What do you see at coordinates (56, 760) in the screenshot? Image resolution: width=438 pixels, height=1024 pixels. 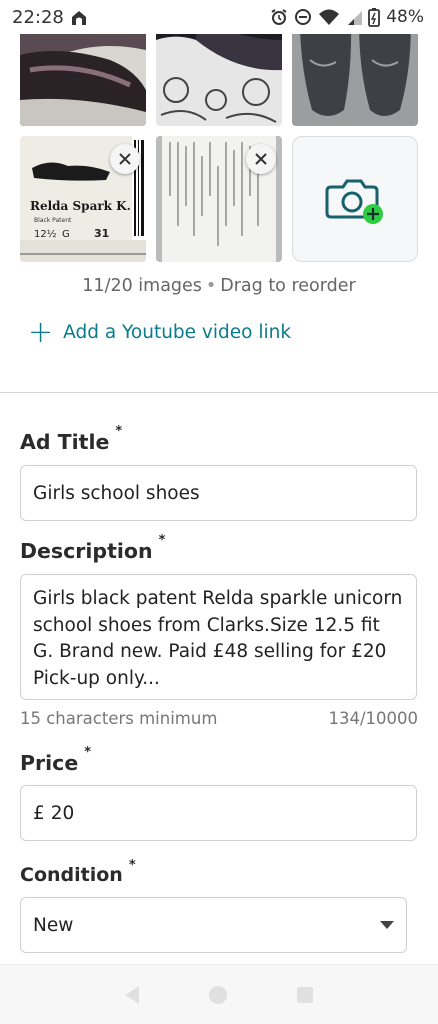 I see `price-label: Price *` at bounding box center [56, 760].